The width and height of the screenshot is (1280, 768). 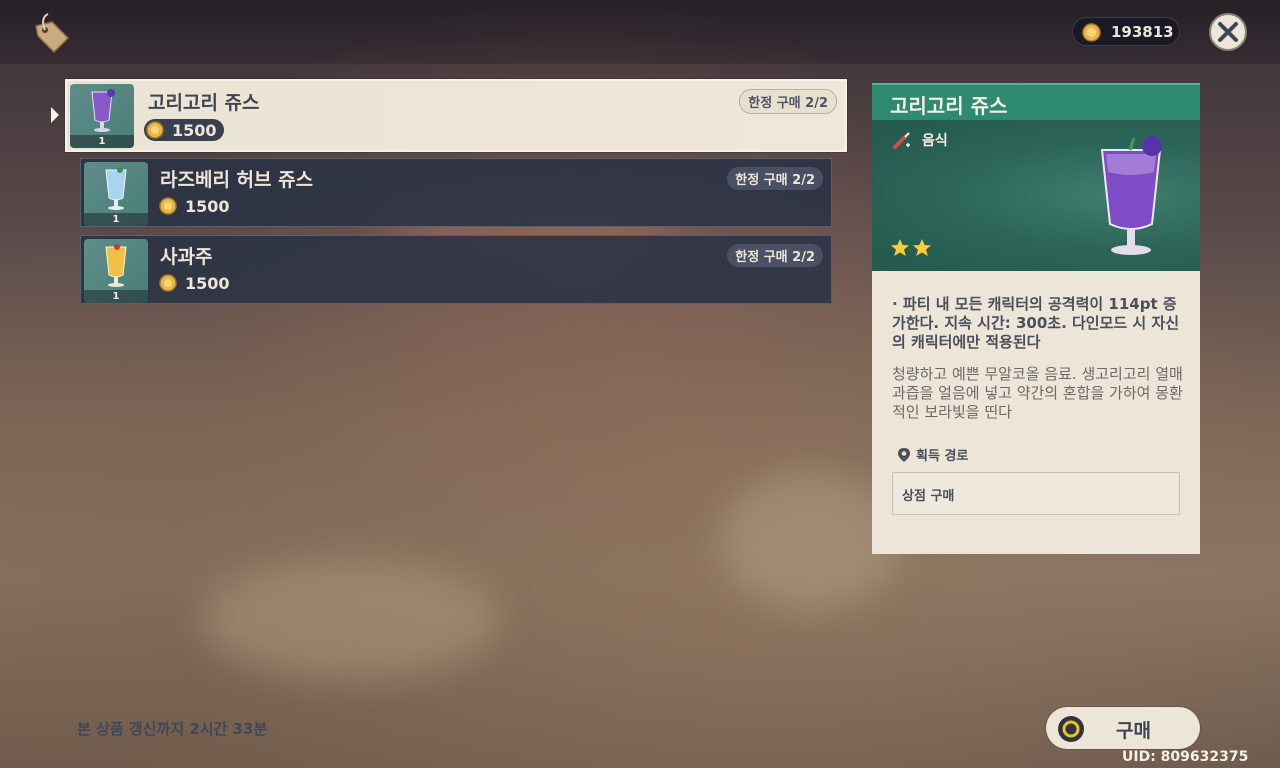 I want to click on rarity-stars, so click(x=912, y=250).